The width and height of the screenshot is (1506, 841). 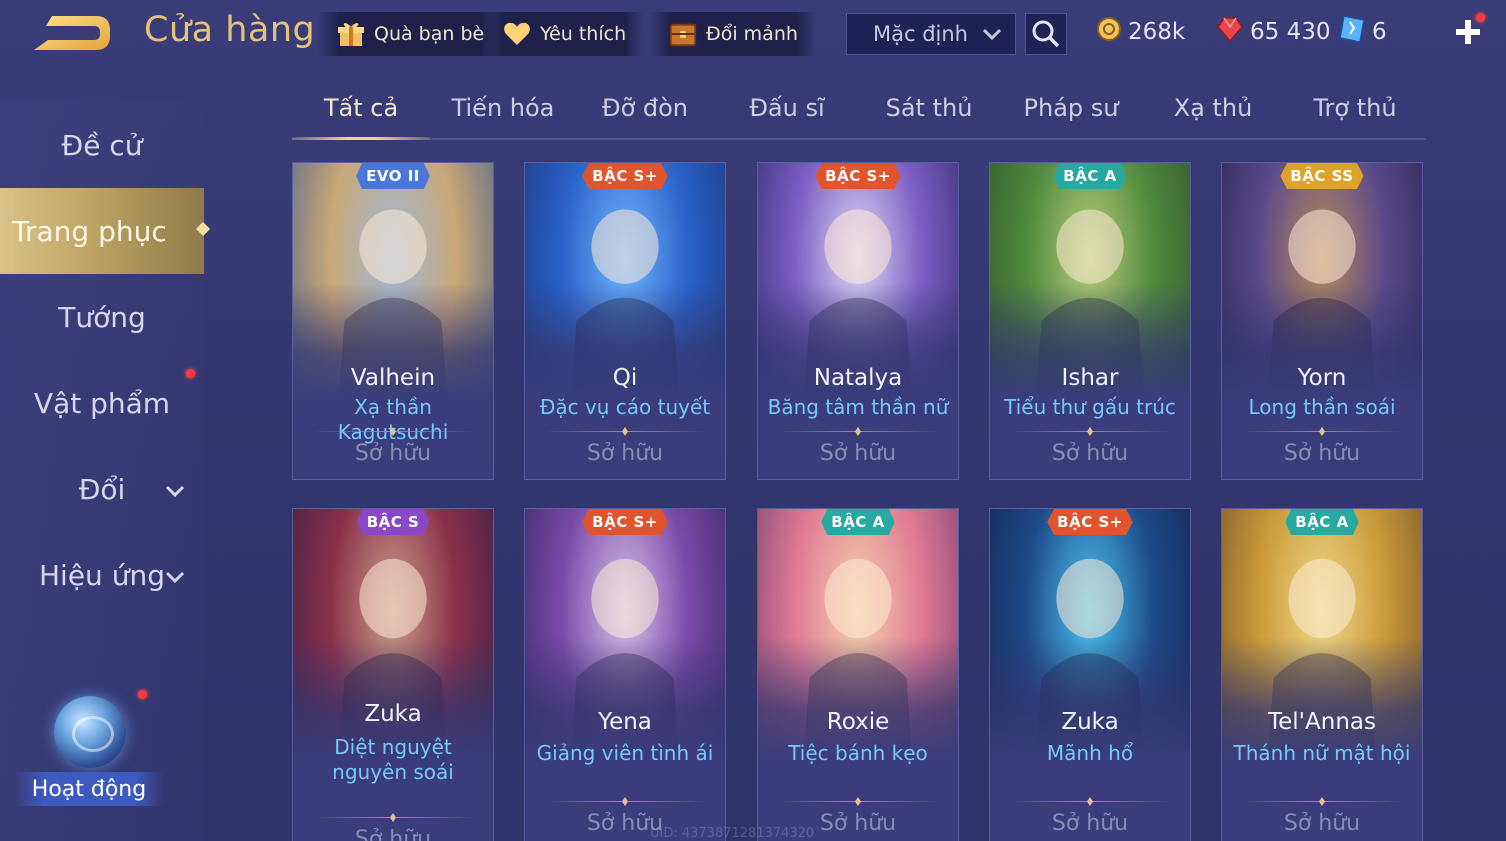 I want to click on skin-name: Đặc vụ cáo tuyết, so click(x=625, y=407).